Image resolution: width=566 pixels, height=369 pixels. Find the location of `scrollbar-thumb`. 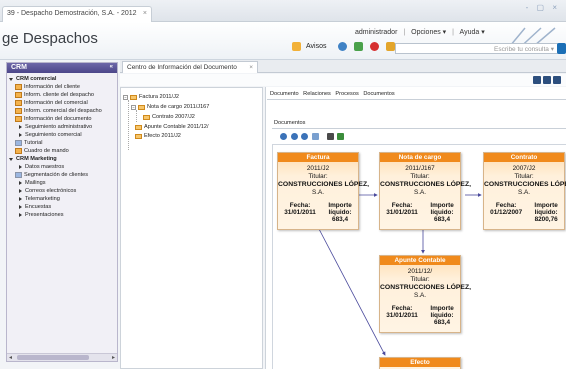

scrollbar-thumb is located at coordinates (53, 357).